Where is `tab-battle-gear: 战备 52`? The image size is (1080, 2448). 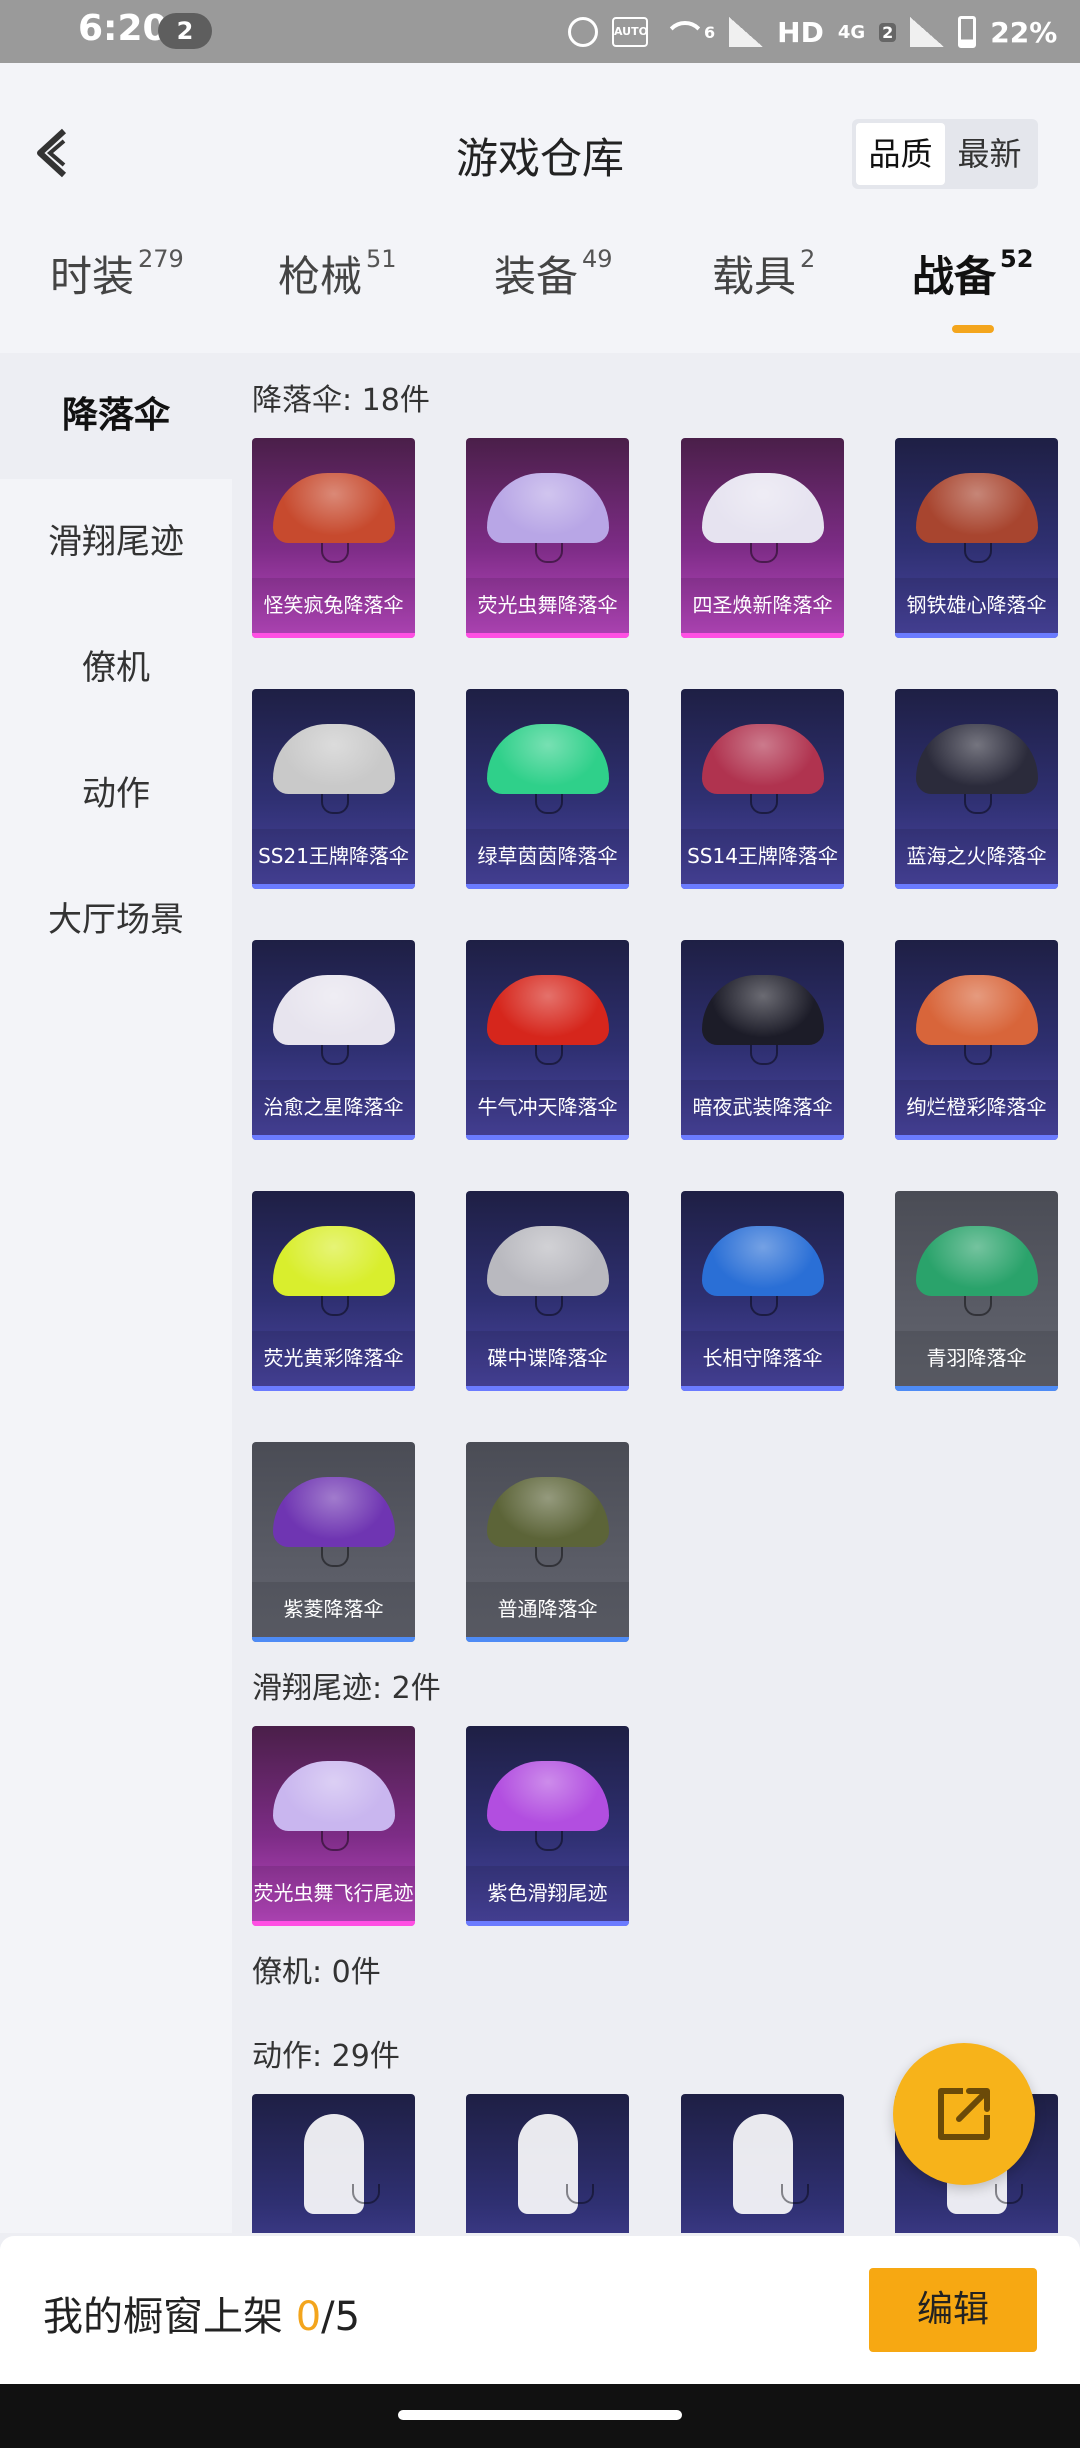 tab-battle-gear: 战备 52 is located at coordinates (972, 298).